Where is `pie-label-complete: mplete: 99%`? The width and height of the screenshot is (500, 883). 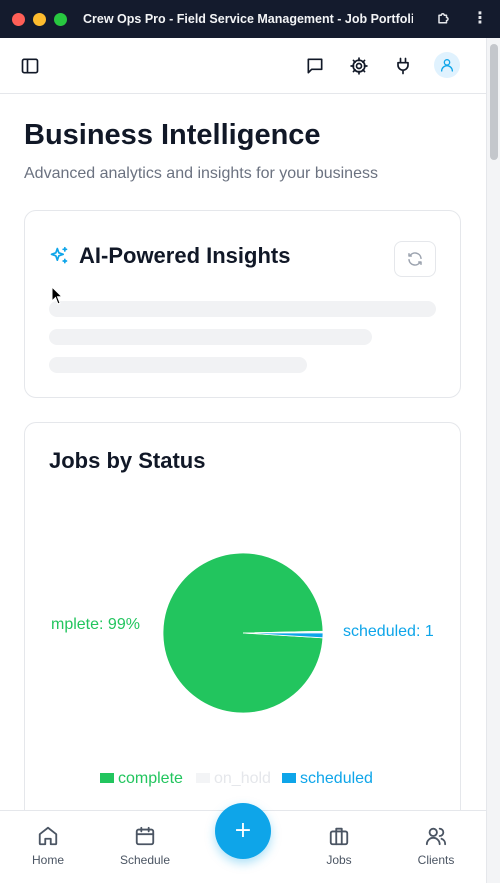 pie-label-complete: mplete: 99% is located at coordinates (95, 624).